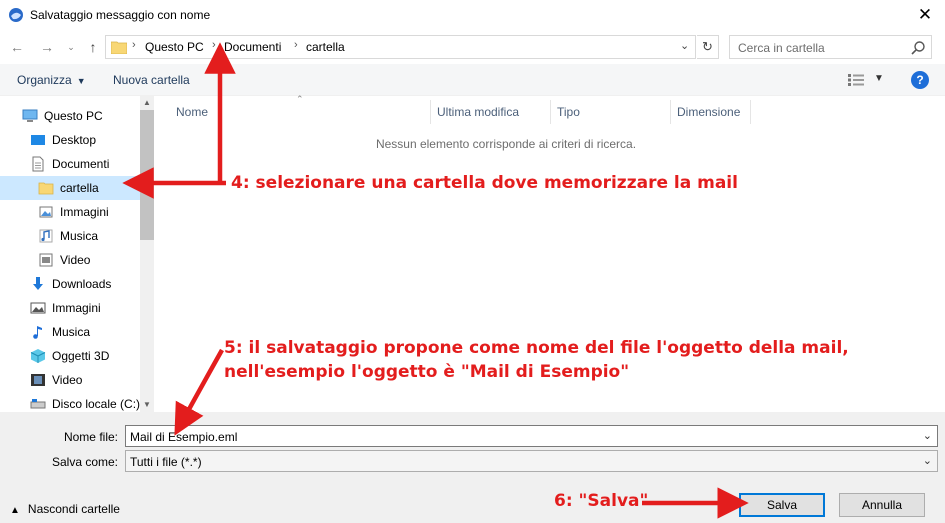 This screenshot has width=945, height=523. Describe the element at coordinates (74, 140) in the screenshot. I see `sidebar-item-label: Desktop` at that location.